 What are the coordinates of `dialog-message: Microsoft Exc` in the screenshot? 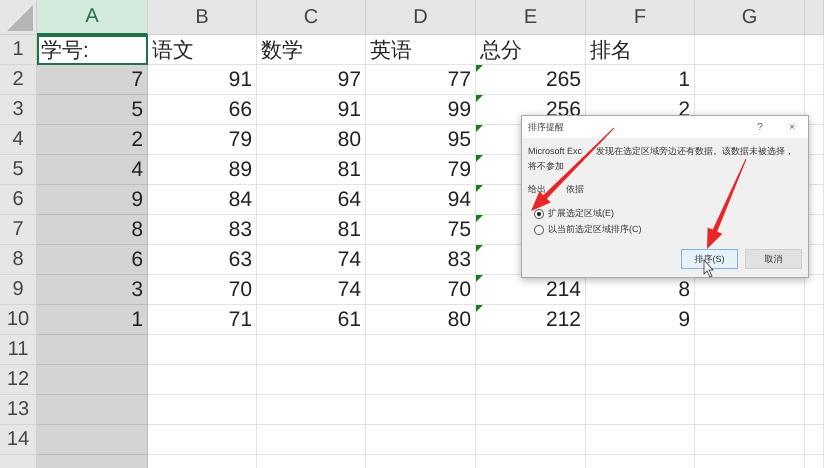 It's located at (555, 151).